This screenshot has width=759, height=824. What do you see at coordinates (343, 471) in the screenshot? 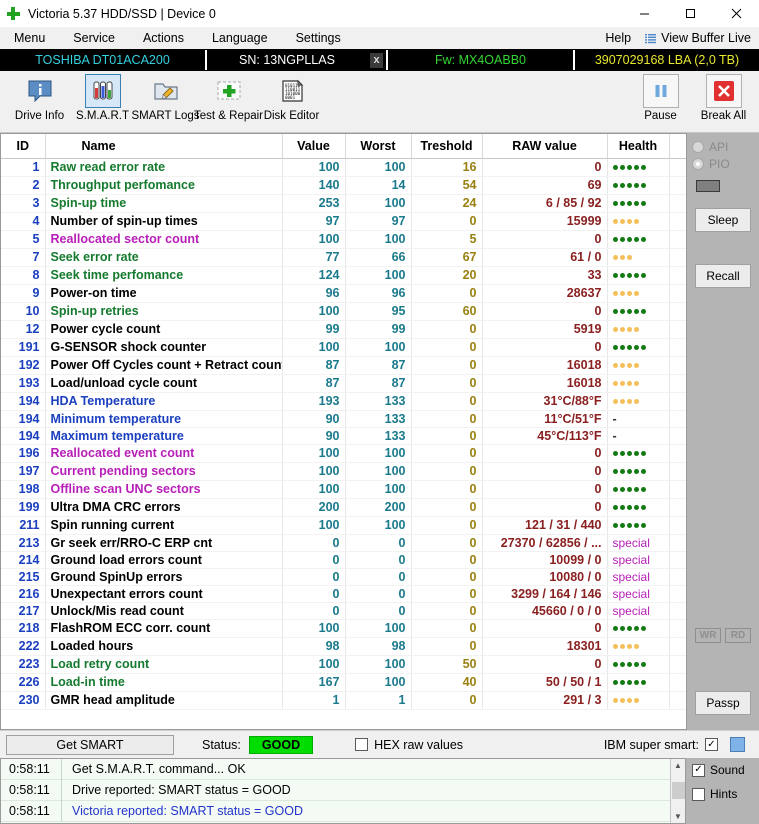
I see `table-row: 197 Current pending sectors 100 100 0 0` at bounding box center [343, 471].